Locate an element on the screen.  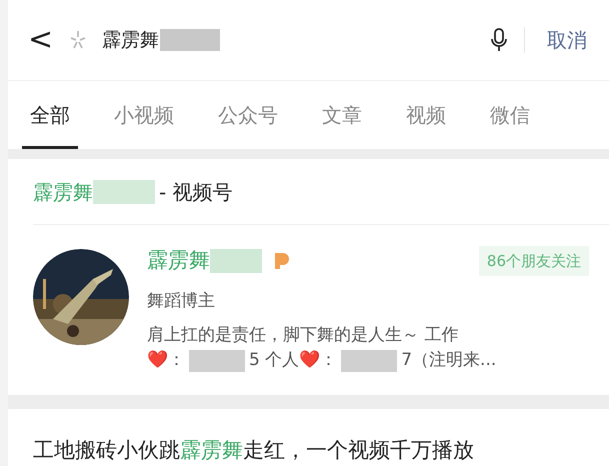
tab: 全部 is located at coordinates (50, 115).